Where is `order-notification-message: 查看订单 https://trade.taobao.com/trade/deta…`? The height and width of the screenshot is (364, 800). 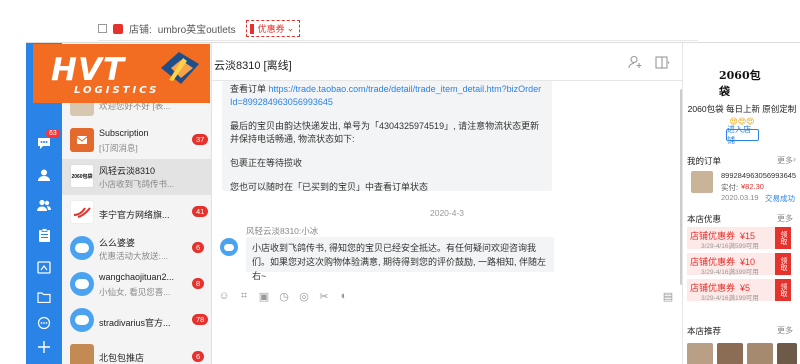
order-notification-message: 查看订单 https://trade.taobao.com/trade/deta… is located at coordinates (387, 136).